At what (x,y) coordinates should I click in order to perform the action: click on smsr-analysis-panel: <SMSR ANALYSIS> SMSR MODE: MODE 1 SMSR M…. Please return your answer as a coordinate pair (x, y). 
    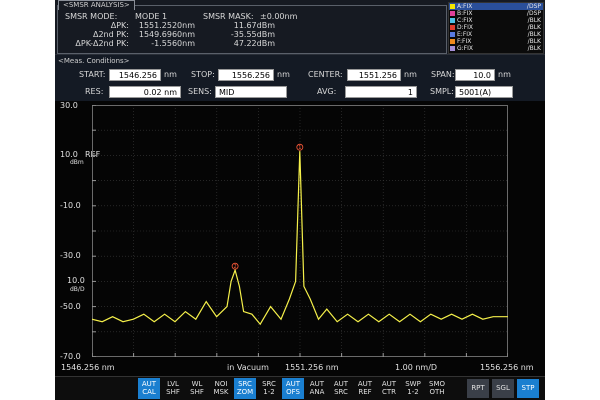
    Looking at the image, I should click on (300, 27).